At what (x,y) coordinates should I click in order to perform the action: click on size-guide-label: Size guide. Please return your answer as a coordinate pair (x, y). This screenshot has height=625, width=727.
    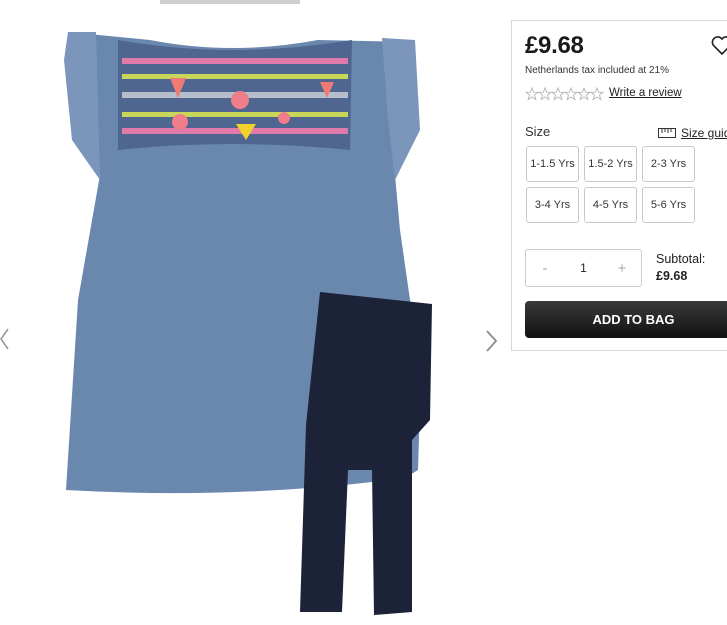
    Looking at the image, I should click on (704, 133).